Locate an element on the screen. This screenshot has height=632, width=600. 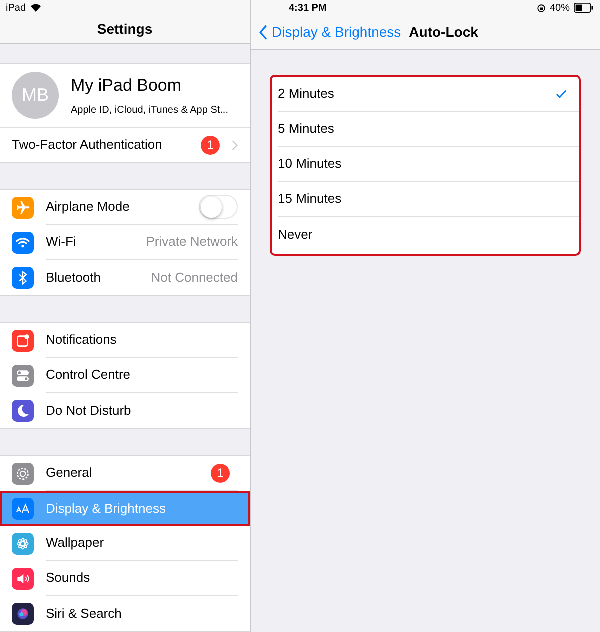
rotation-lock-icon is located at coordinates (541, 8).